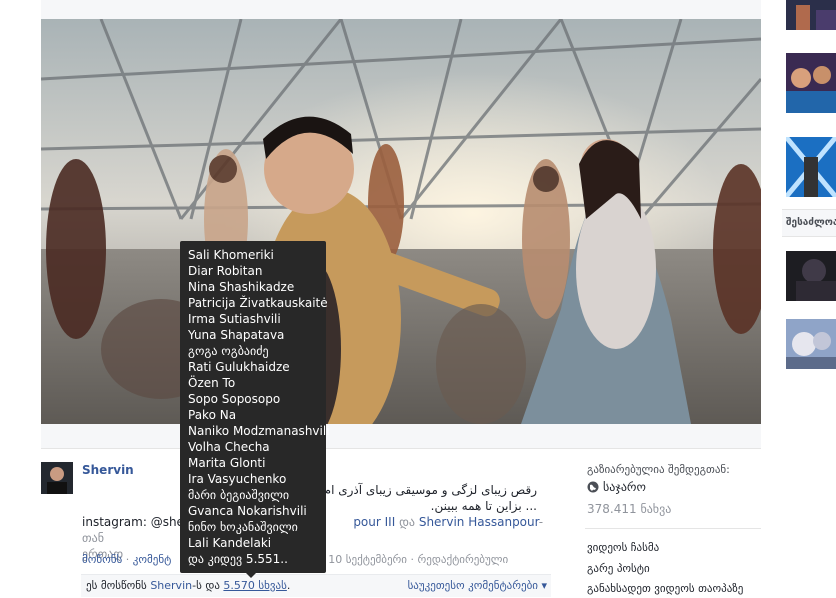 The width and height of the screenshot is (836, 598). Describe the element at coordinates (225, 271) in the screenshot. I see `liker-name: Diar Robitan` at that location.